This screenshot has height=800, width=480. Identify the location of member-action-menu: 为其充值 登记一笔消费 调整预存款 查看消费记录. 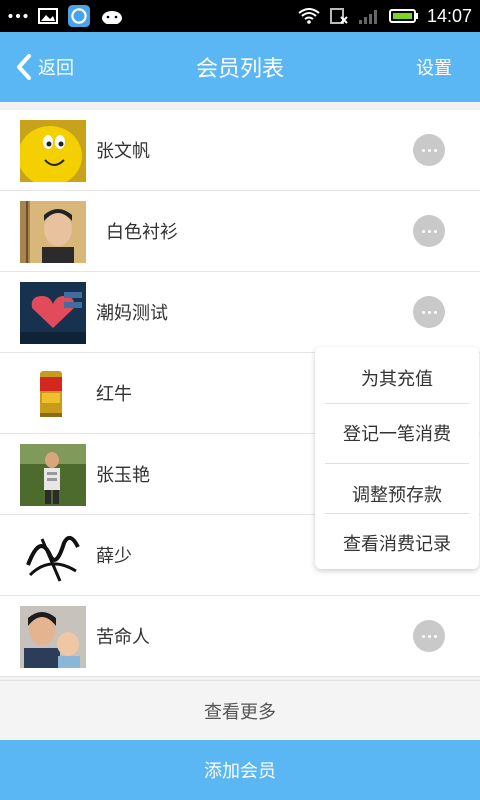
(397, 458).